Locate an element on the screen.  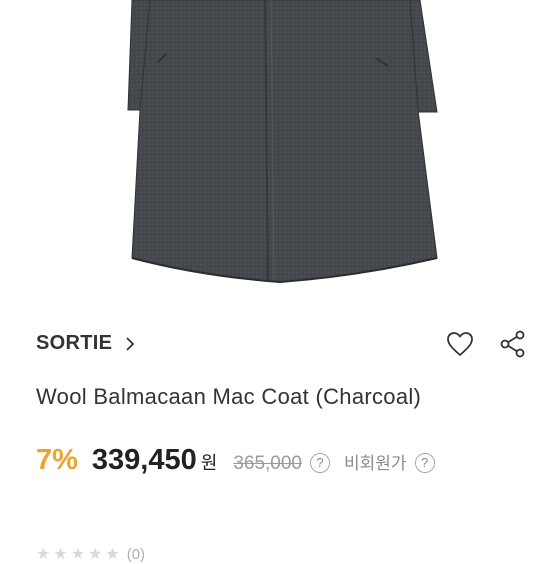
review-count: (0) is located at coordinates (136, 554).